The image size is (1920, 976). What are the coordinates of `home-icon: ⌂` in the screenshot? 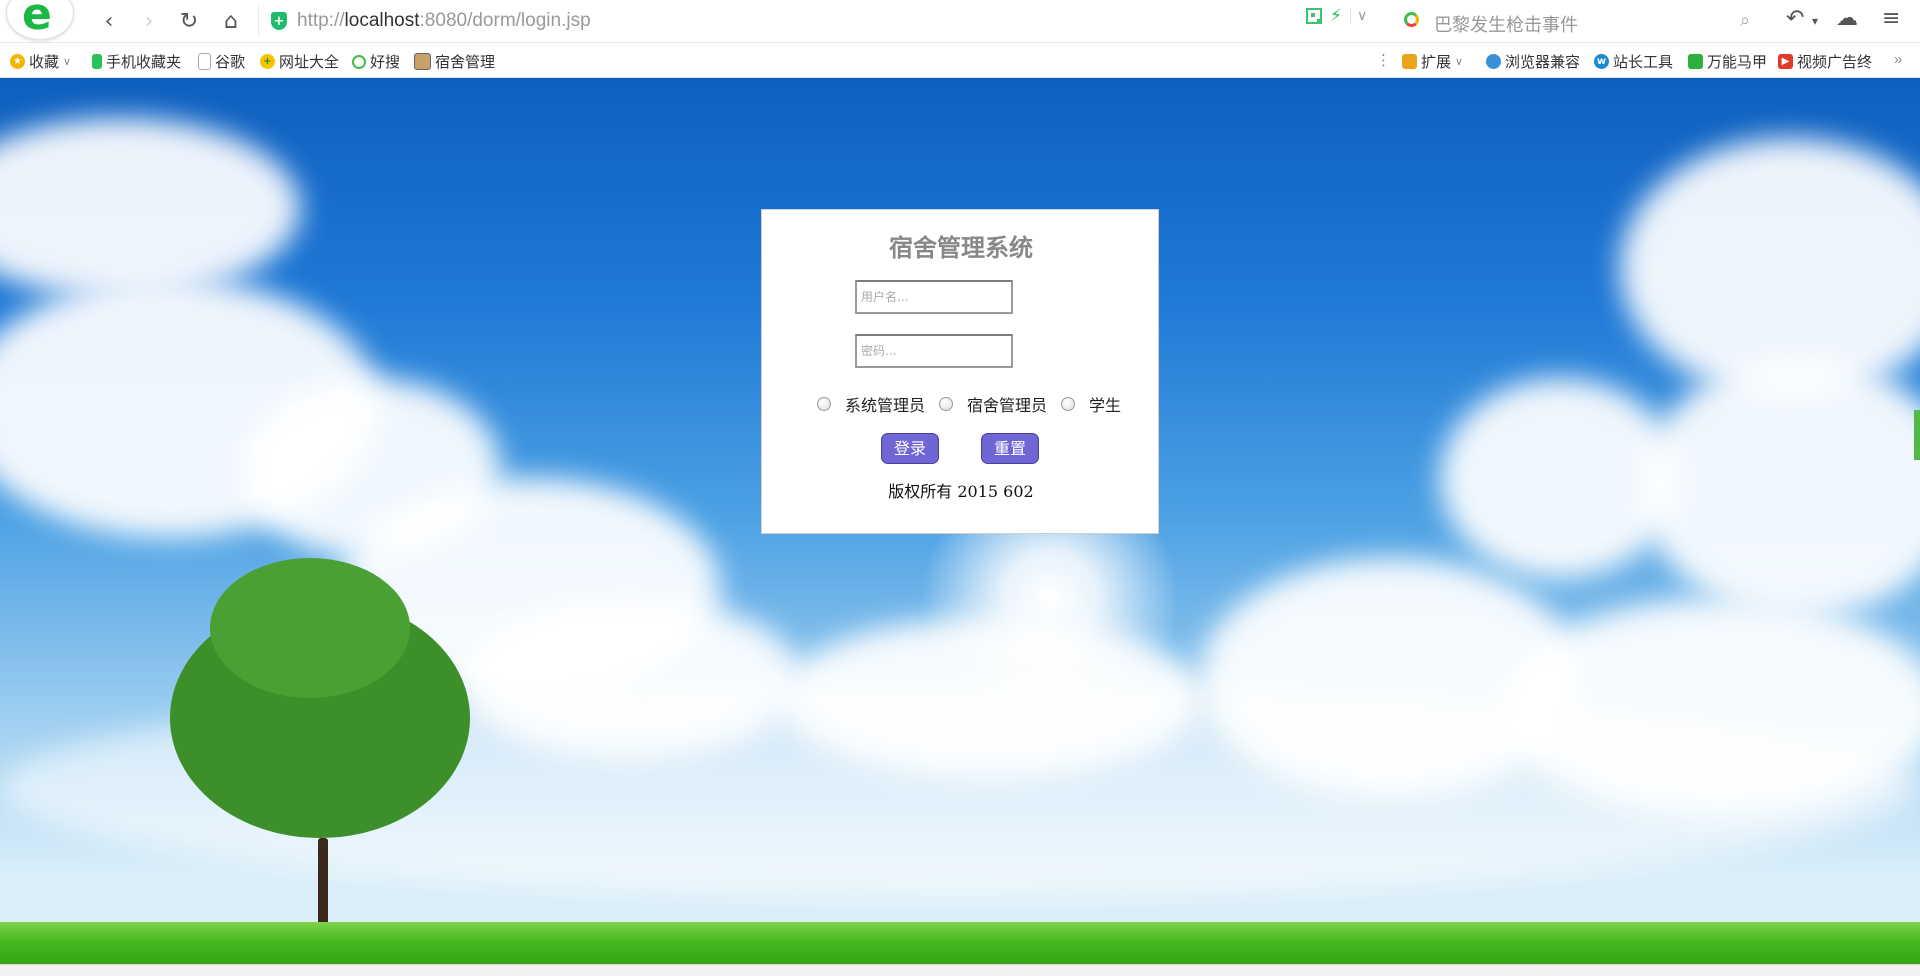 It's located at (231, 21).